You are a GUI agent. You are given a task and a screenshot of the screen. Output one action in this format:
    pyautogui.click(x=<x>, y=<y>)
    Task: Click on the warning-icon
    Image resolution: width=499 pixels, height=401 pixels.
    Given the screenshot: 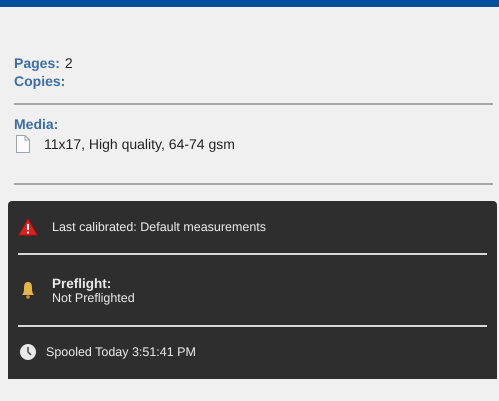 What is the action you would take?
    pyautogui.click(x=28, y=227)
    